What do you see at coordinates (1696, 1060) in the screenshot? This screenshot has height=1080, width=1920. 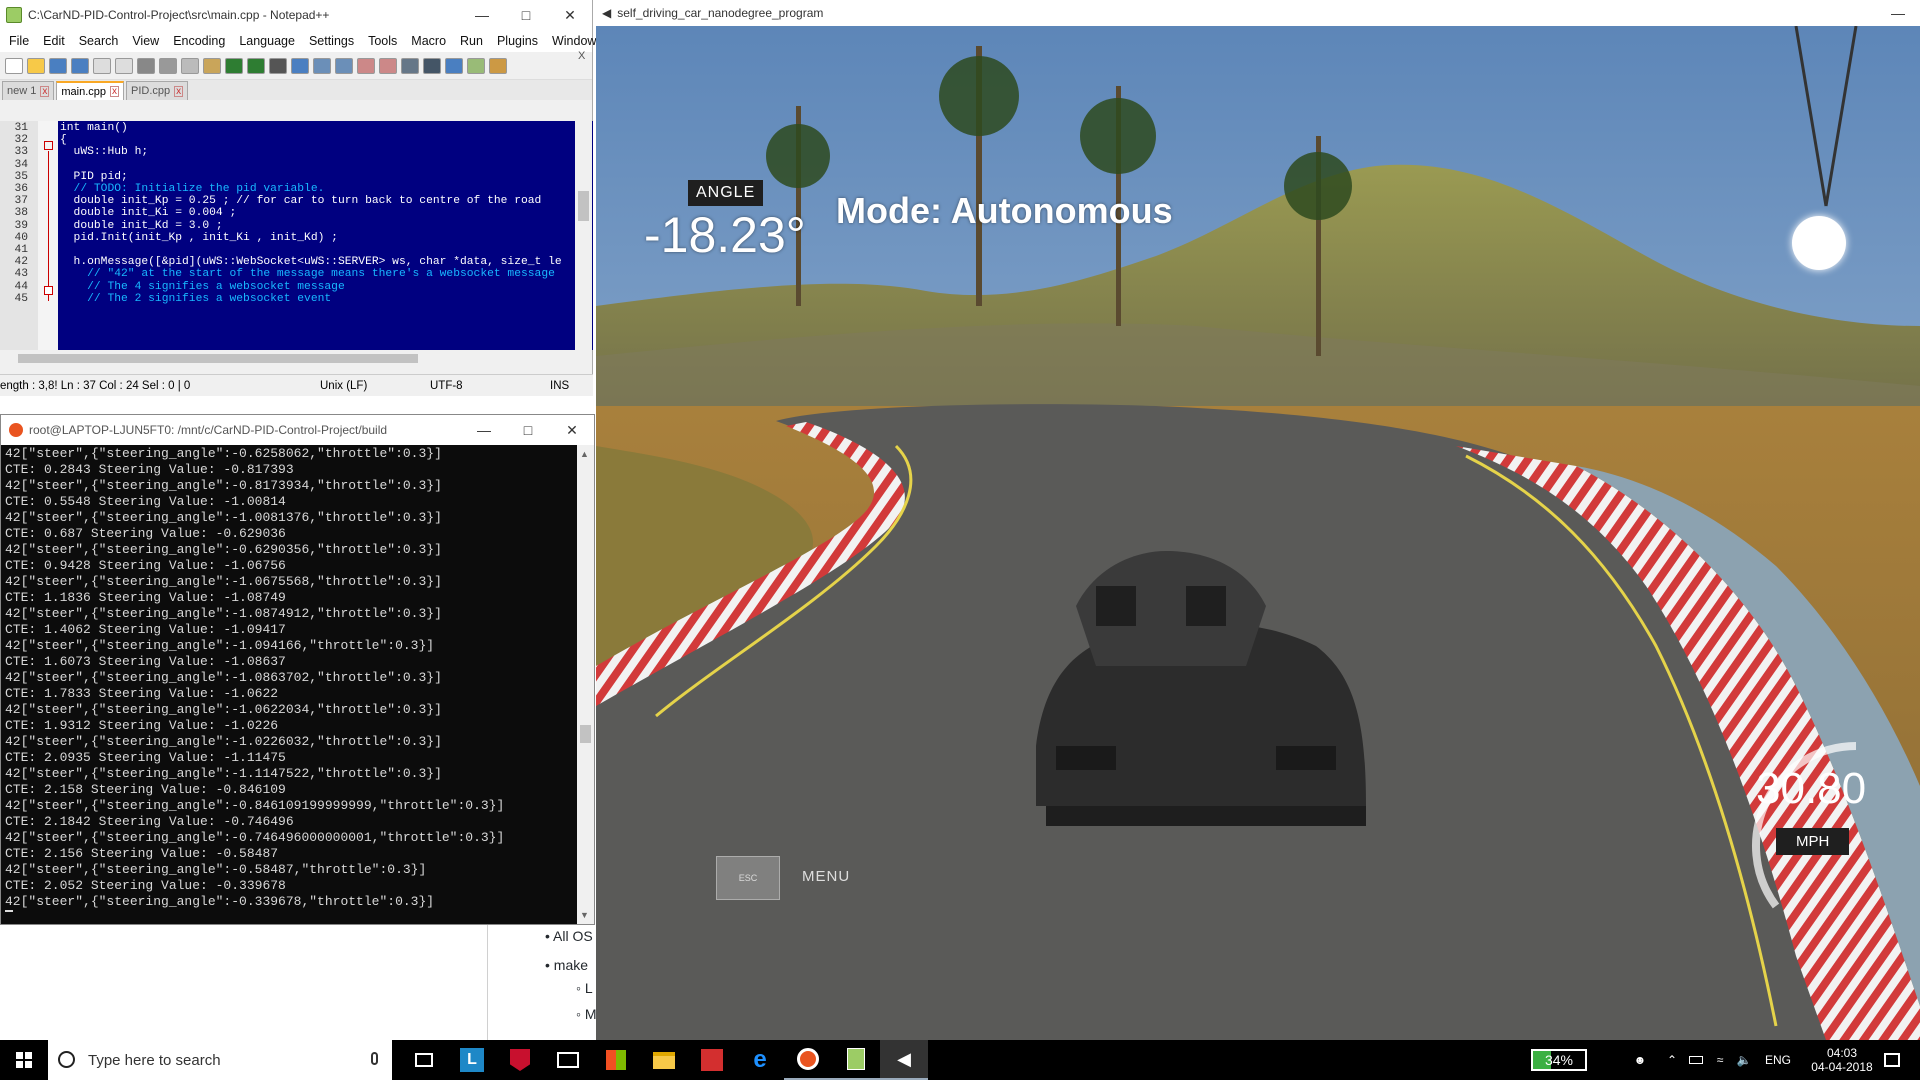 I see `power-button` at bounding box center [1696, 1060].